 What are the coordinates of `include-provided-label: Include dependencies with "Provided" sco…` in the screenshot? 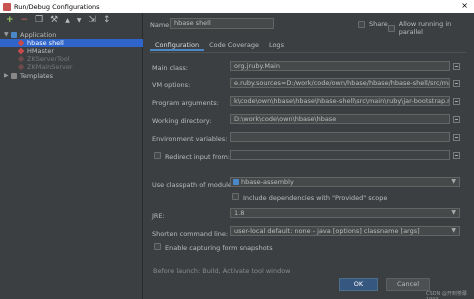 It's located at (315, 198).